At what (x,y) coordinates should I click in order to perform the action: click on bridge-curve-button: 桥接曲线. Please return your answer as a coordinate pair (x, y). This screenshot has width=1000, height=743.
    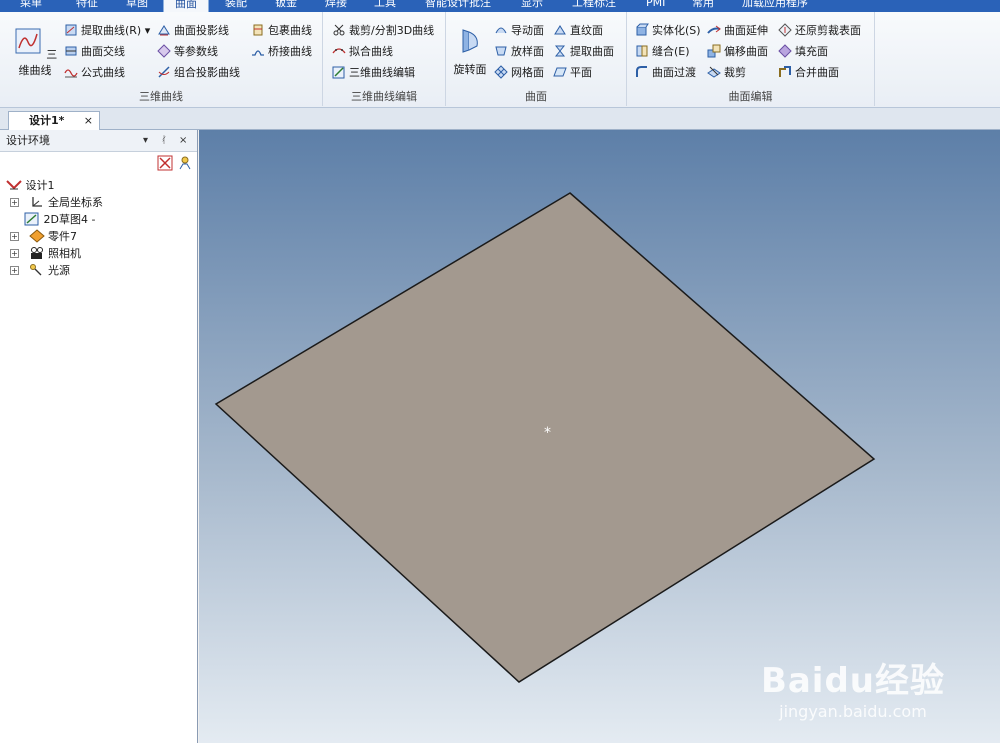
    Looking at the image, I should click on (281, 52).